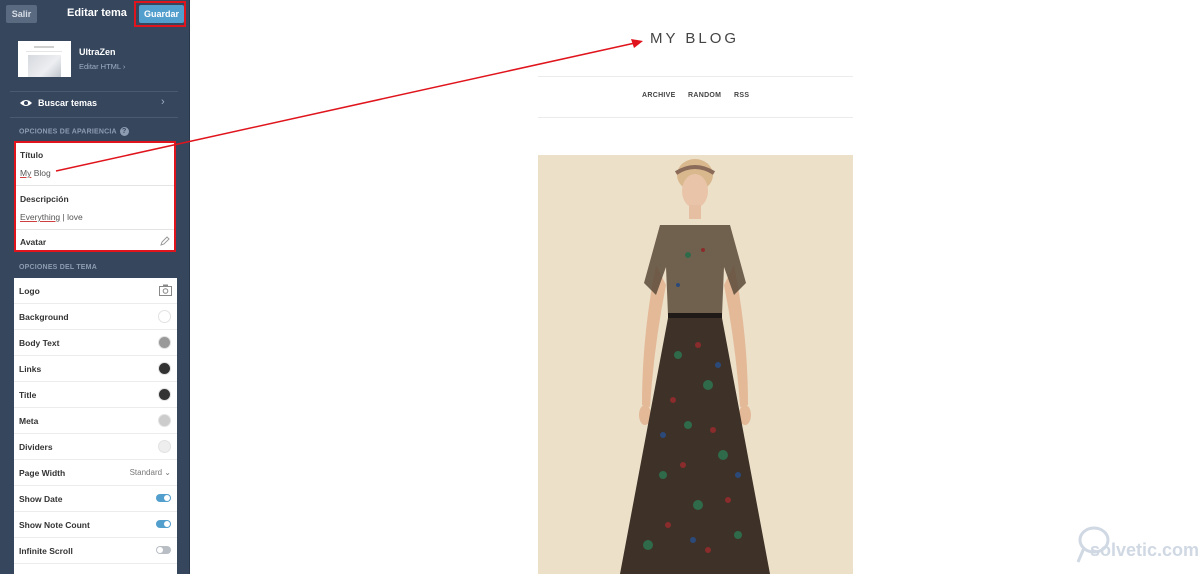 This screenshot has width=1200, height=574. What do you see at coordinates (94, 60) in the screenshot?
I see `current-theme-card: UltraZen Editar HTML ›` at bounding box center [94, 60].